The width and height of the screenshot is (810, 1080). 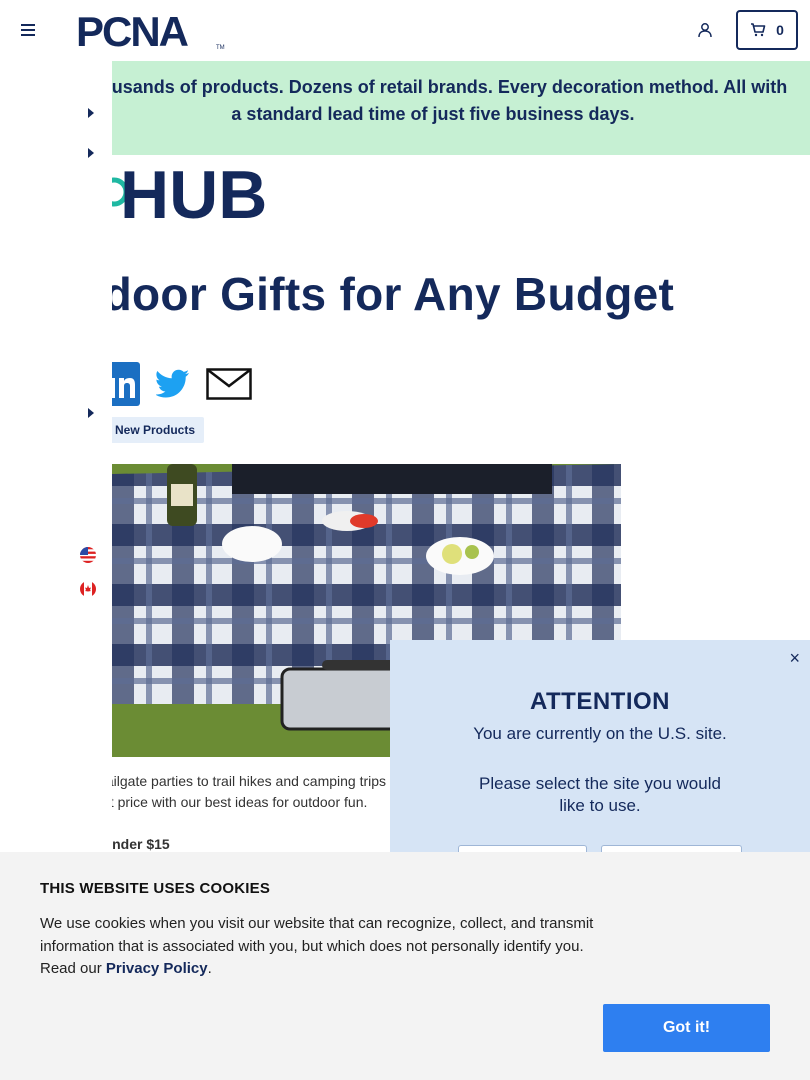 I want to click on close-icon: ×, so click(x=794, y=658).